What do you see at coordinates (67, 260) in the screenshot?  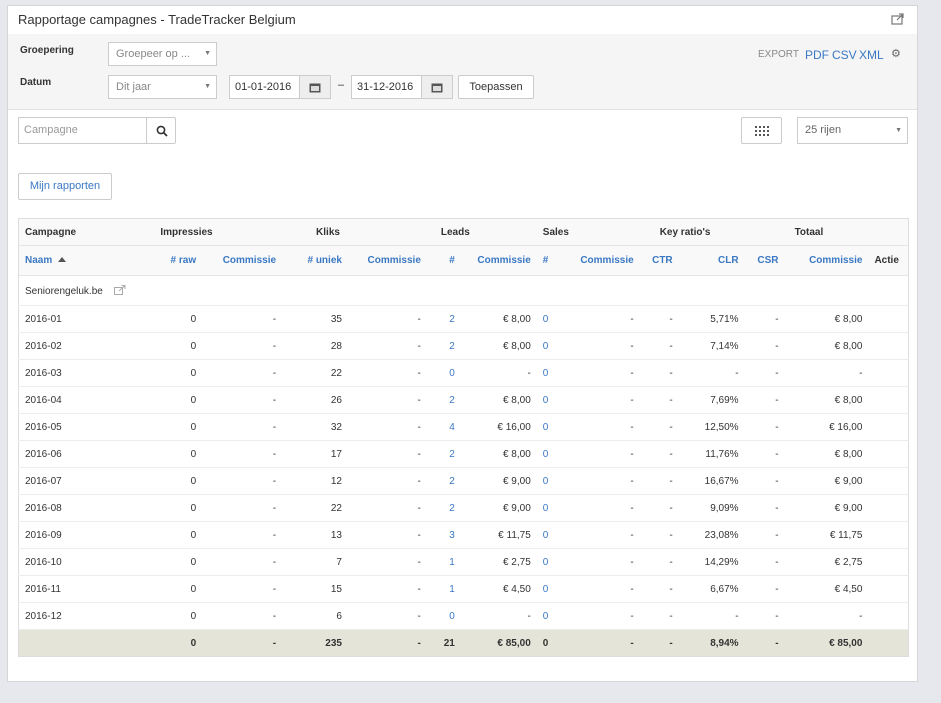 I see `col-naam: Naam` at bounding box center [67, 260].